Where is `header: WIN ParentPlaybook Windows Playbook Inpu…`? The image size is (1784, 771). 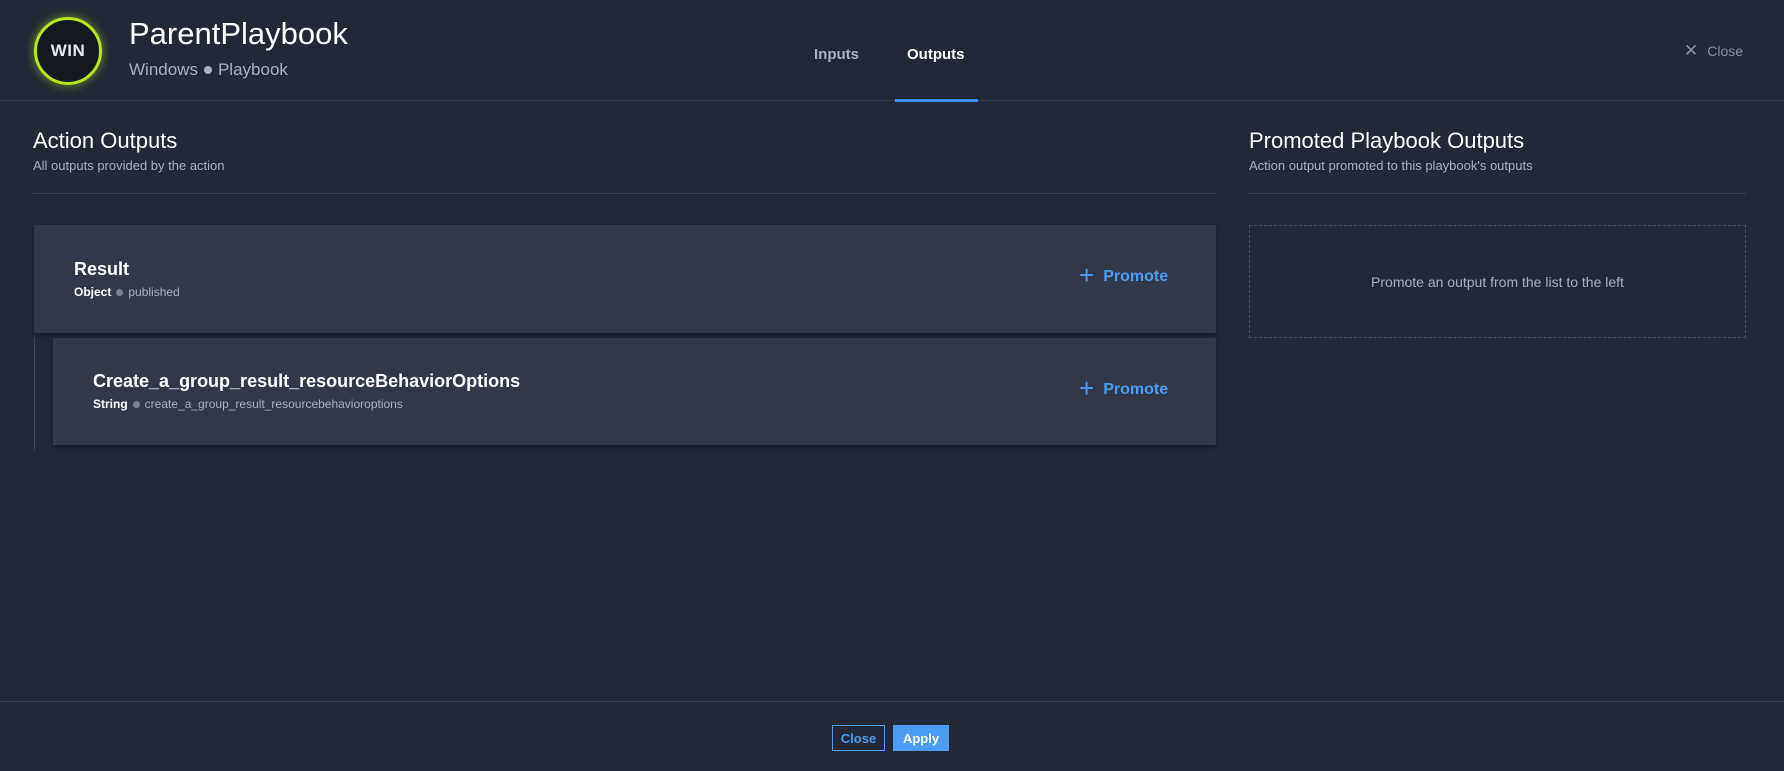
header: WIN ParentPlaybook Windows Playbook Inpu… is located at coordinates (892, 51).